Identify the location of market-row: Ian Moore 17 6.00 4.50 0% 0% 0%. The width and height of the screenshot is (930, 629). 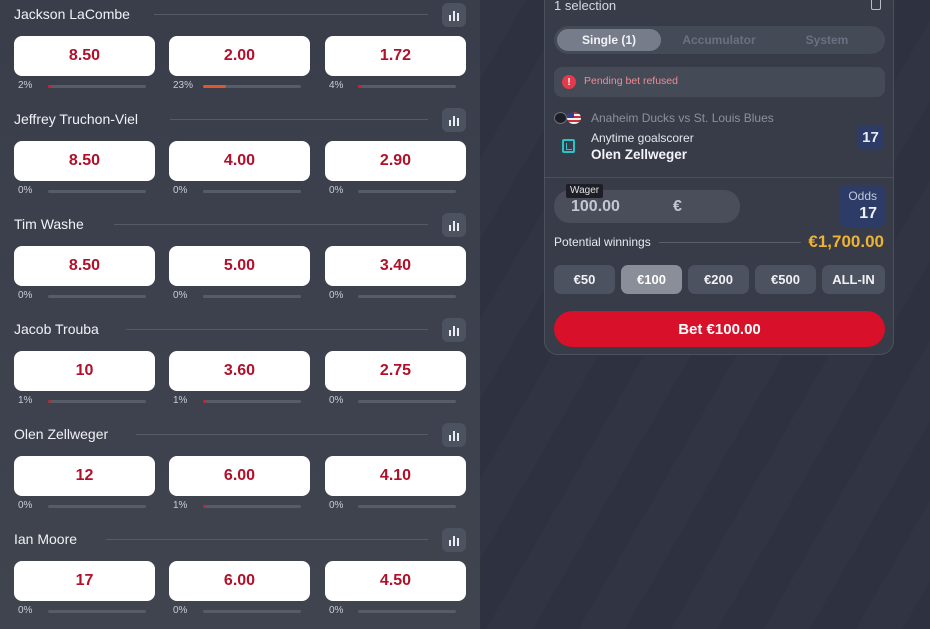
(240, 578).